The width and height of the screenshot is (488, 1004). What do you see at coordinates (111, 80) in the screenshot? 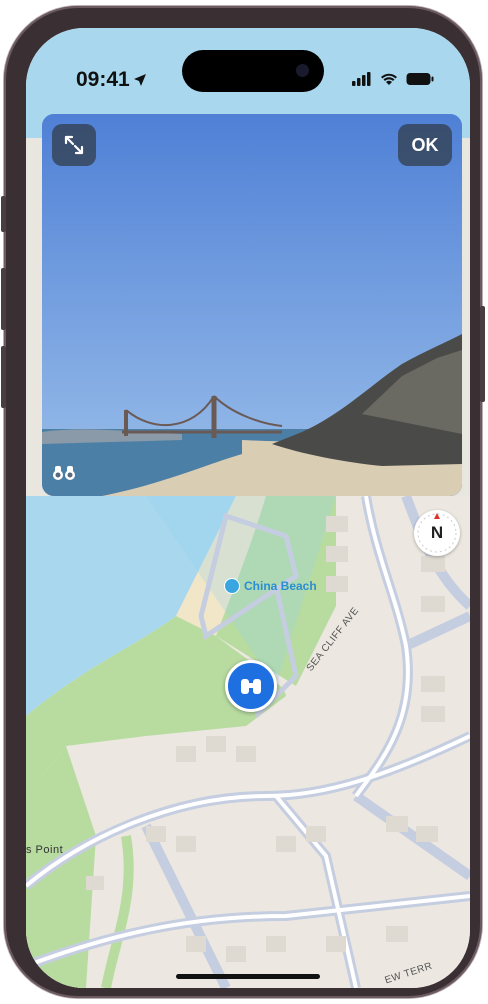
I see `status-time: 09:41` at bounding box center [111, 80].